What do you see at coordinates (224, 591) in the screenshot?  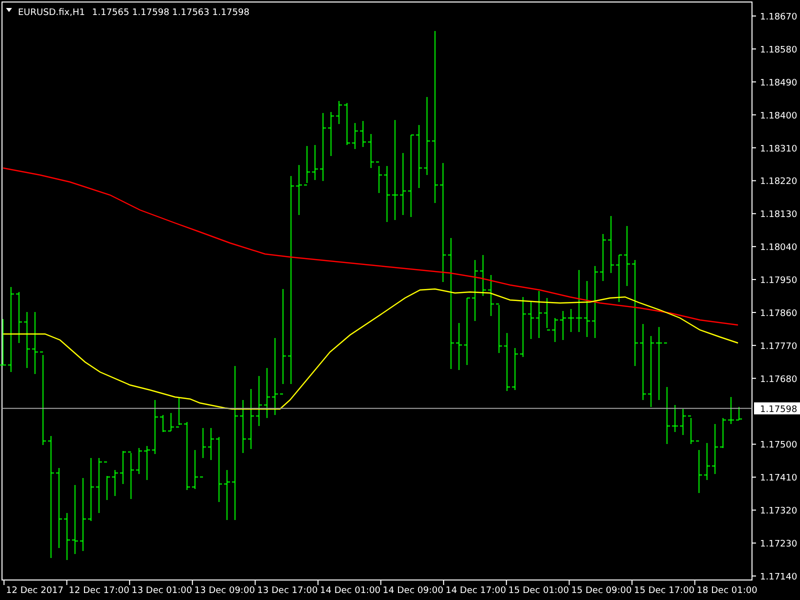 I see `time-tick-label: 13 Dec 09:00` at bounding box center [224, 591].